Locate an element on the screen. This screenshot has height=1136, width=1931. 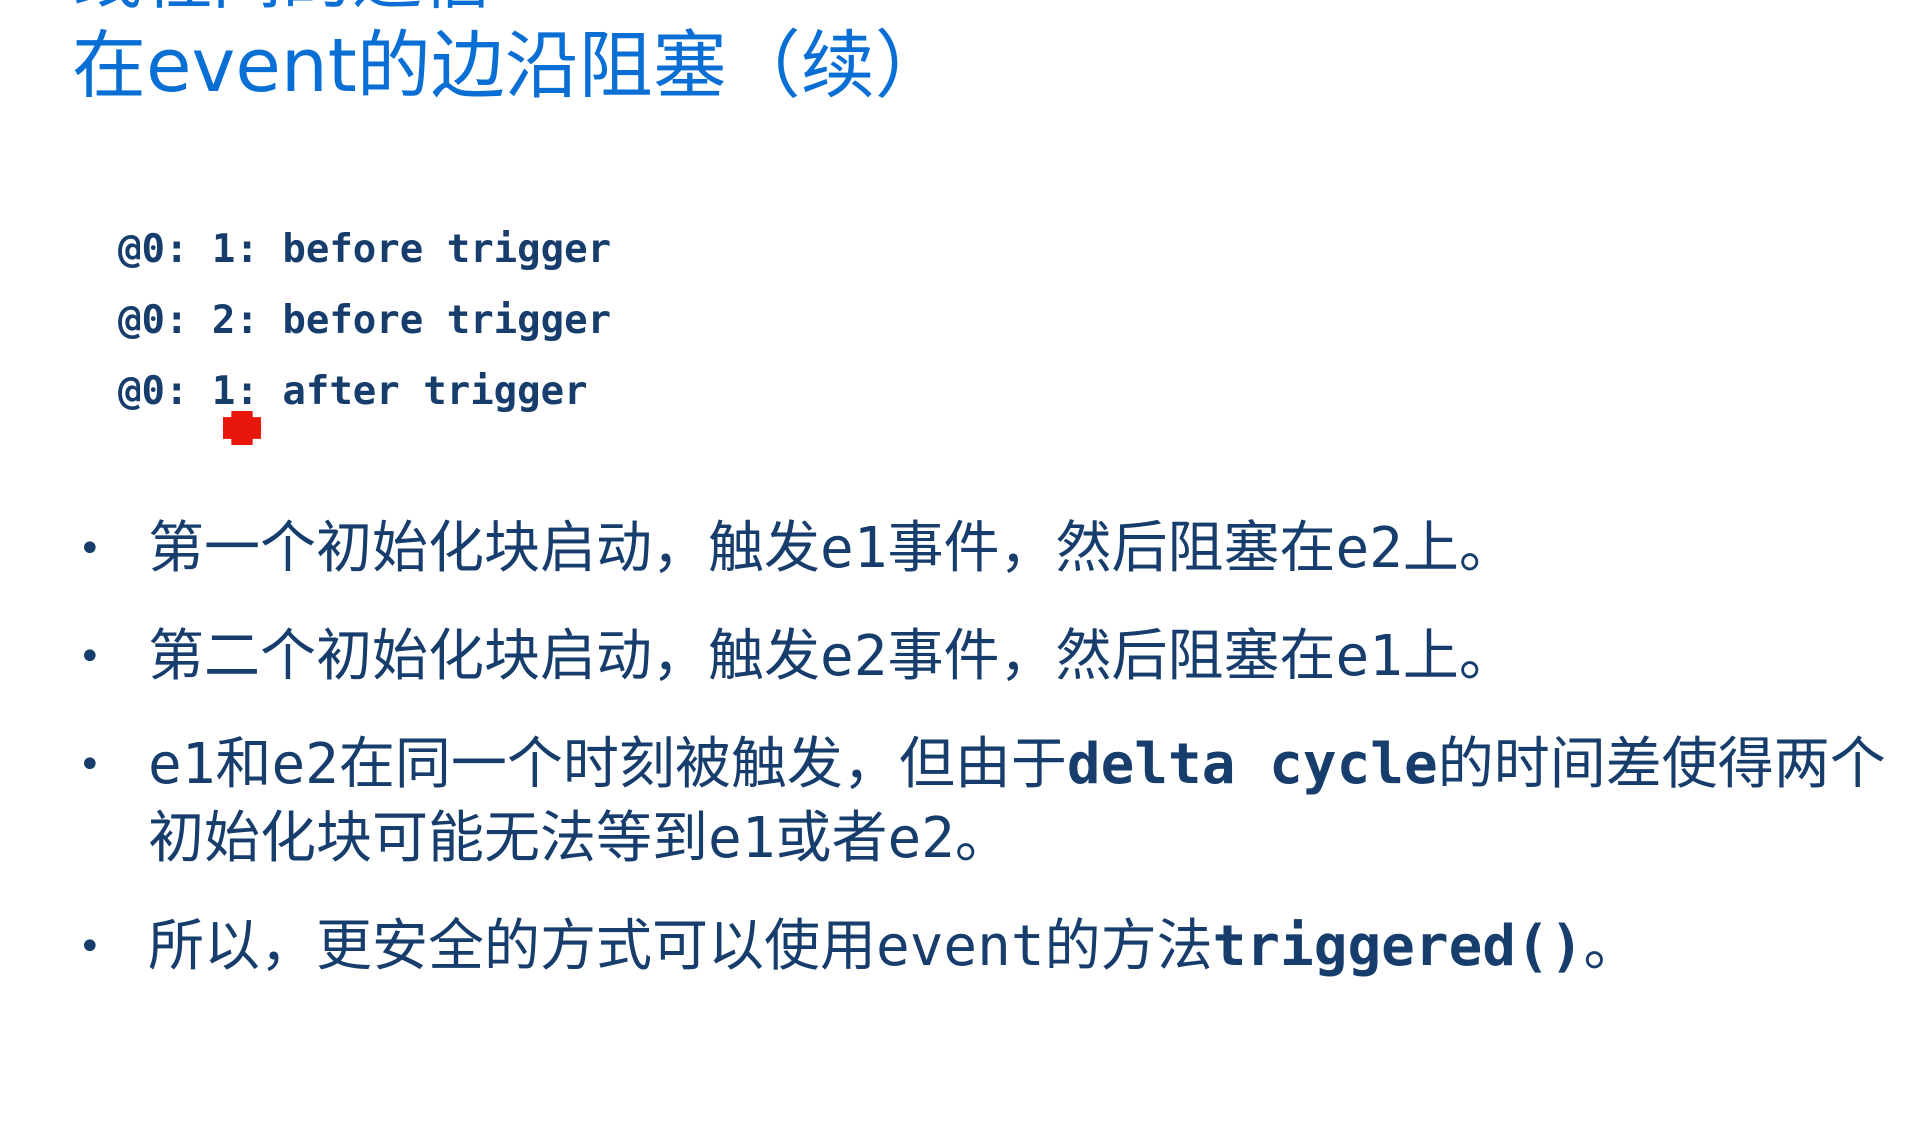
bullet-text: 所以，更安全的方式可以使用 is located at coordinates (512, 946).